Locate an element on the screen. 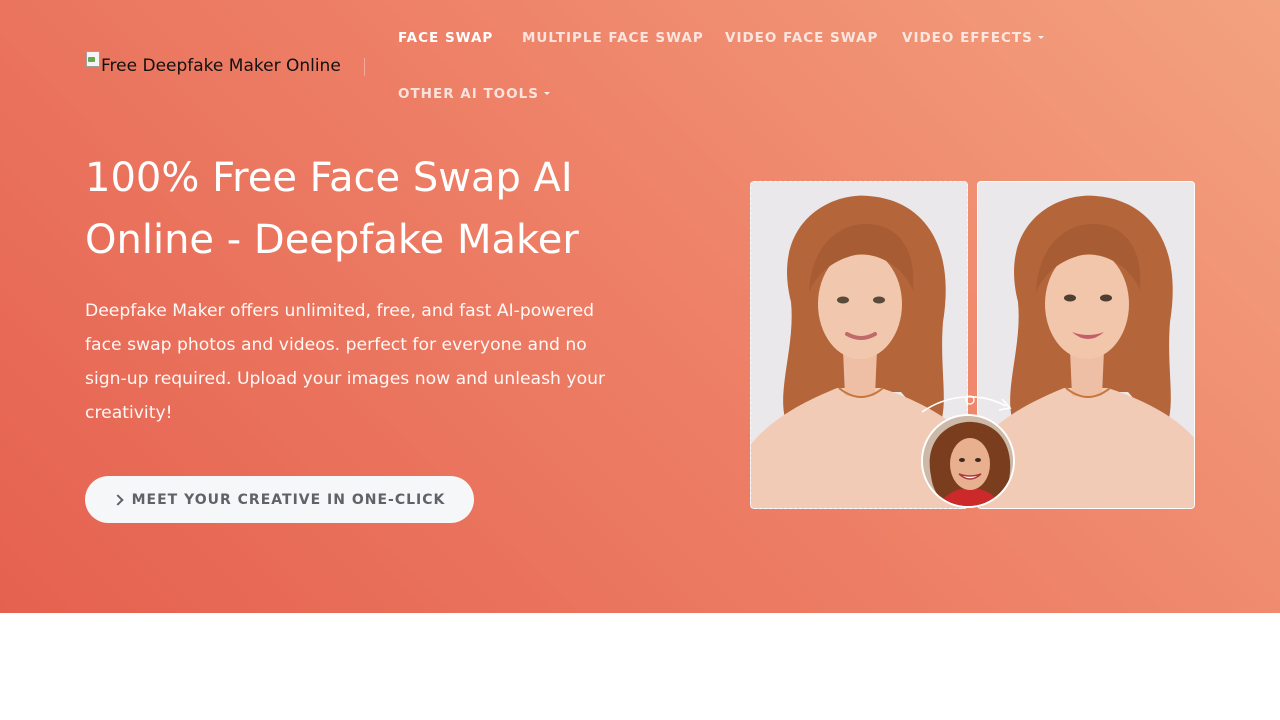 The width and height of the screenshot is (1280, 720). nav-label: VIDEO EFFECTS is located at coordinates (967, 38).